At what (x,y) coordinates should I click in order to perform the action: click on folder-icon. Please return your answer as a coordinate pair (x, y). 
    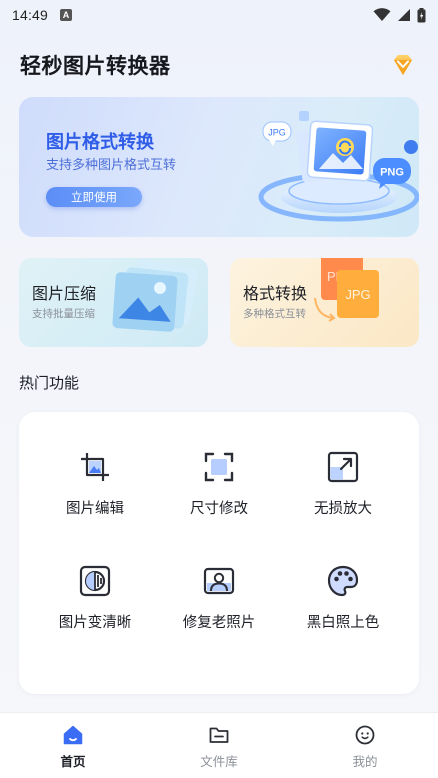
    Looking at the image, I should click on (219, 735).